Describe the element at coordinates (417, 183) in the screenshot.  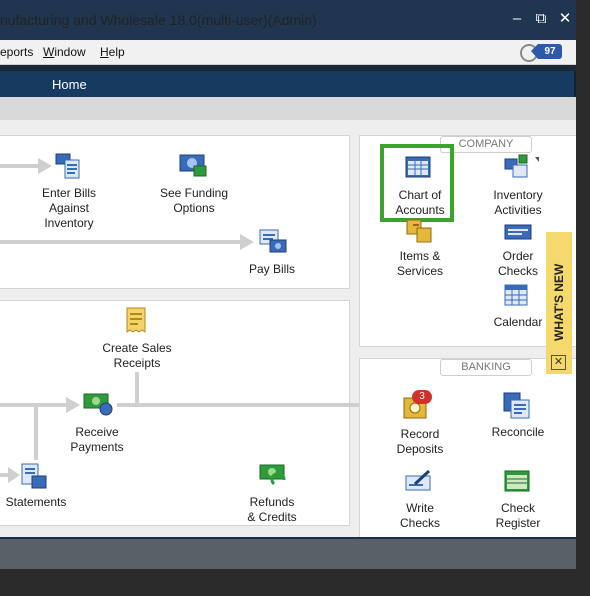
I see `chart-of-accounts-highlight` at that location.